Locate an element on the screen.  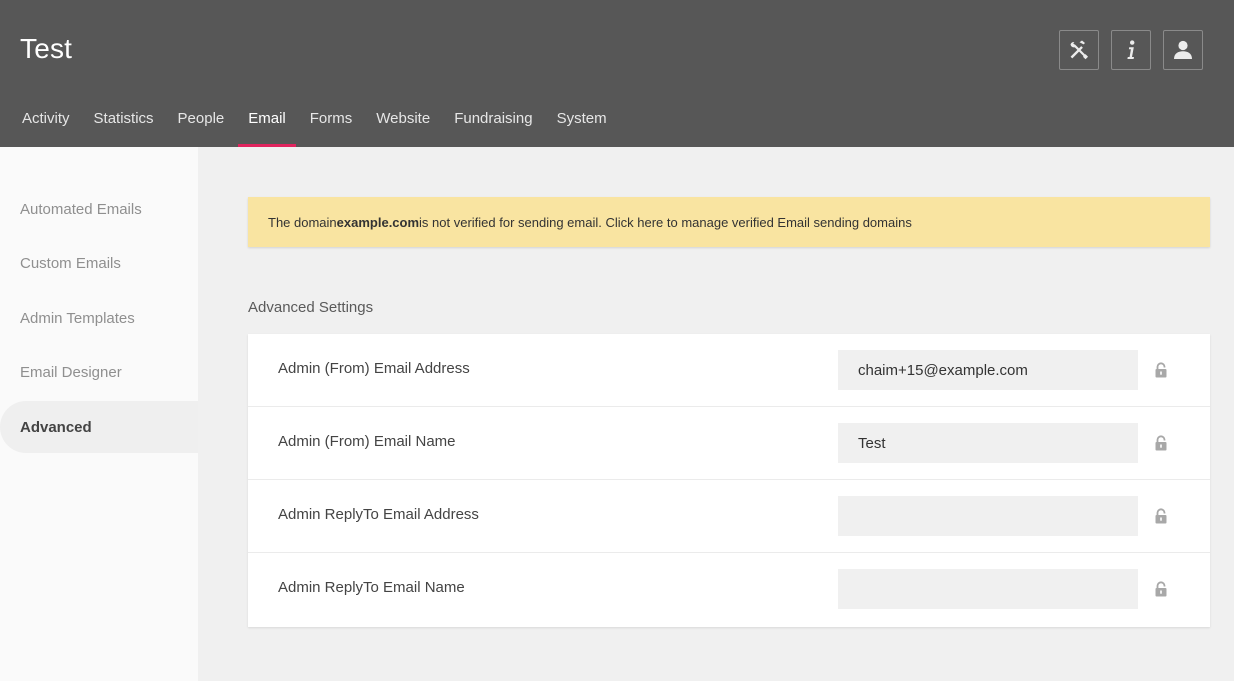
row-label: Admin (From) Email Address is located at coordinates (374, 368).